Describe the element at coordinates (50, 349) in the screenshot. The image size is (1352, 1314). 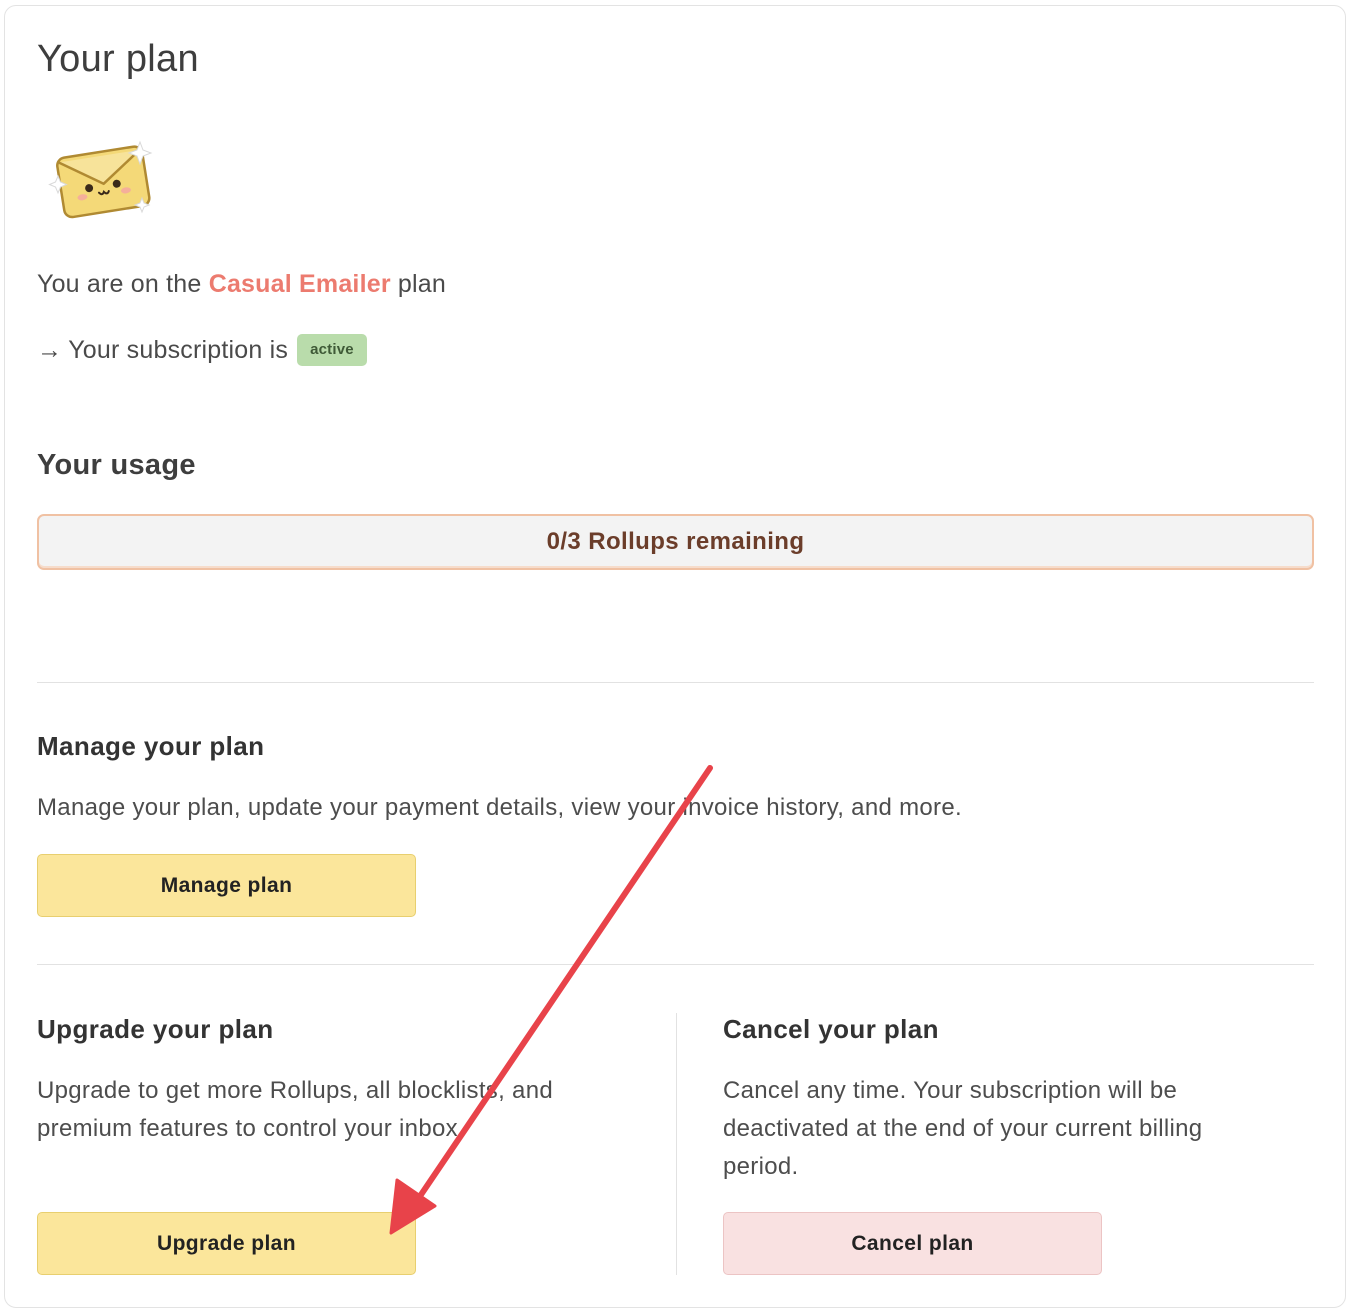
I see `arrow-right-icon: →` at that location.